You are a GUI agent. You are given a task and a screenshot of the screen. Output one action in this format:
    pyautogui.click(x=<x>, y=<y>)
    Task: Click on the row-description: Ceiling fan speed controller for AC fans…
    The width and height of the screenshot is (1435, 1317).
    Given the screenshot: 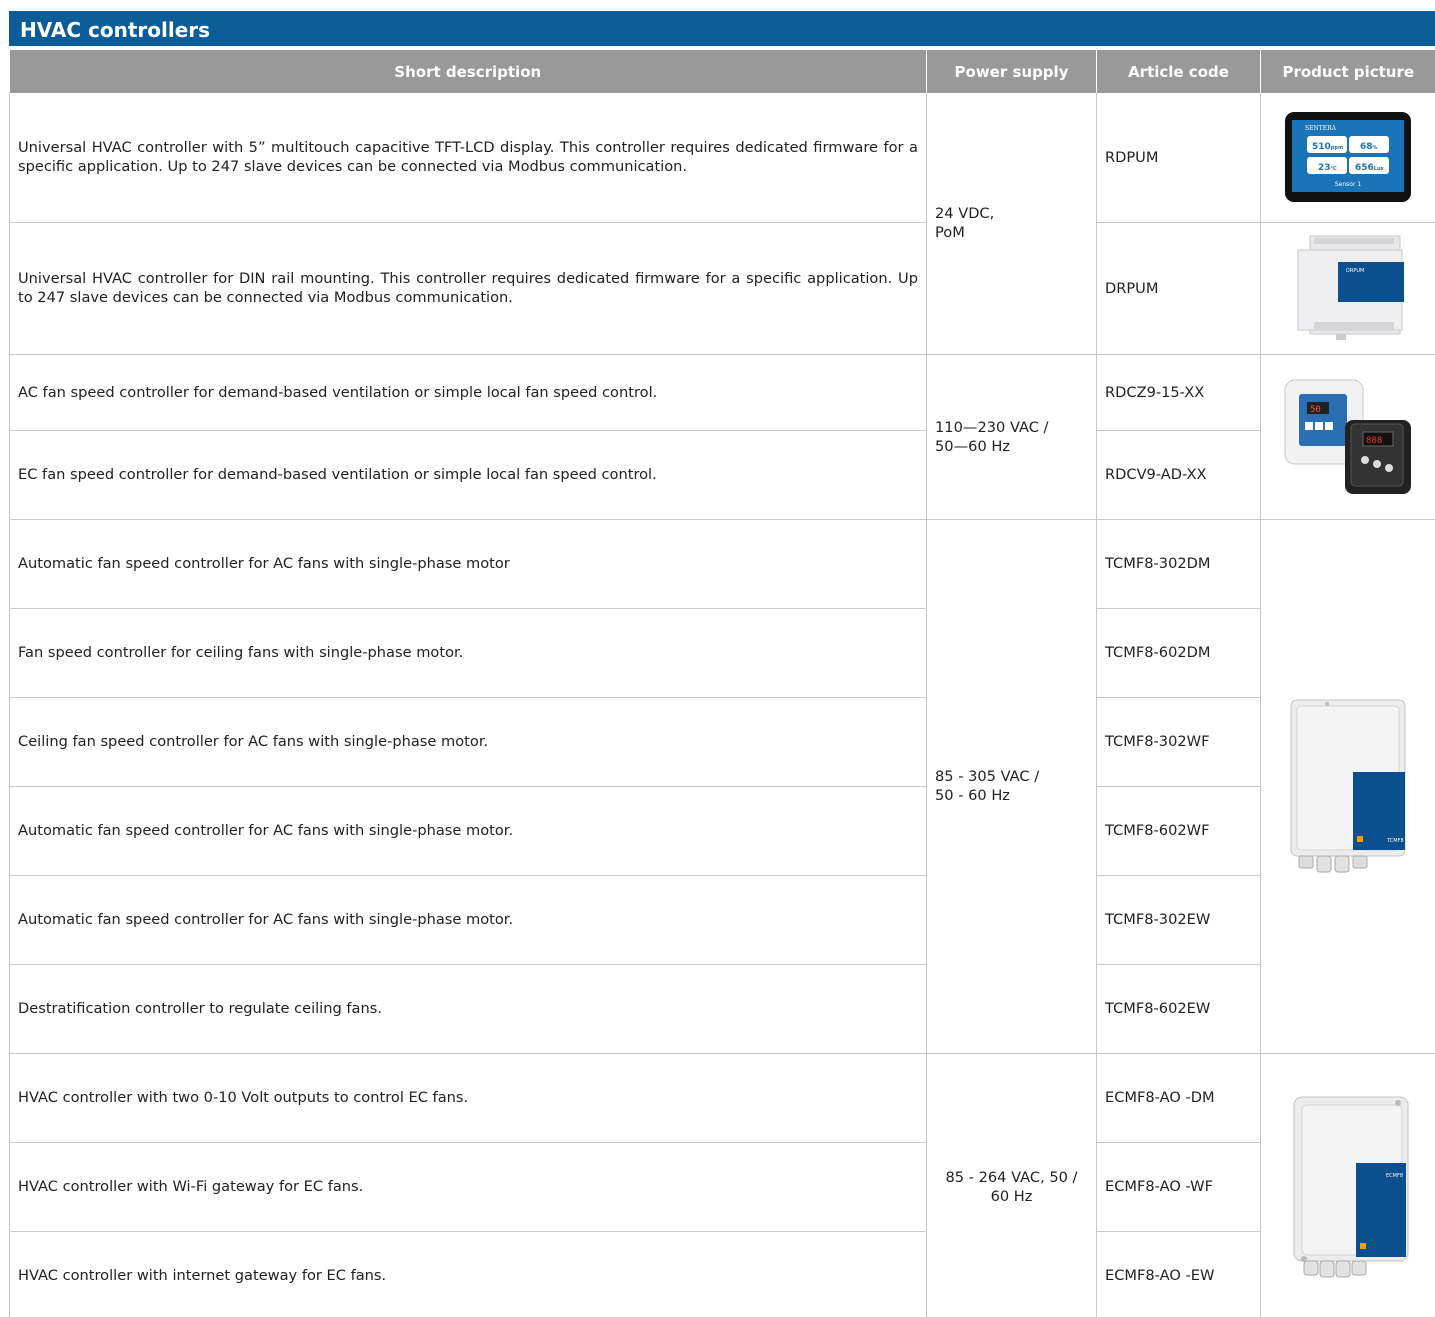 What is the action you would take?
    pyautogui.click(x=468, y=742)
    